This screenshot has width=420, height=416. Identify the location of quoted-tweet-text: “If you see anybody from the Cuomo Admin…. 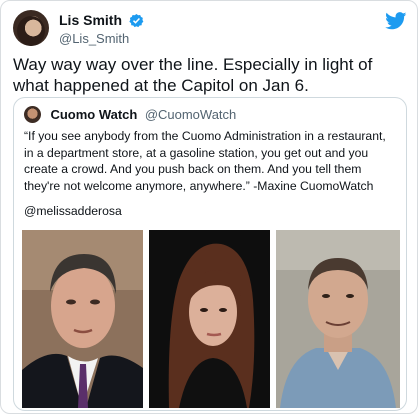
(205, 161).